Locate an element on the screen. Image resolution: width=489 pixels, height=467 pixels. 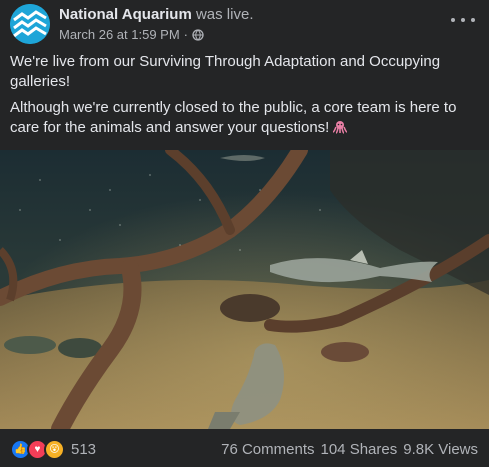
octopus-icon is located at coordinates (340, 127).